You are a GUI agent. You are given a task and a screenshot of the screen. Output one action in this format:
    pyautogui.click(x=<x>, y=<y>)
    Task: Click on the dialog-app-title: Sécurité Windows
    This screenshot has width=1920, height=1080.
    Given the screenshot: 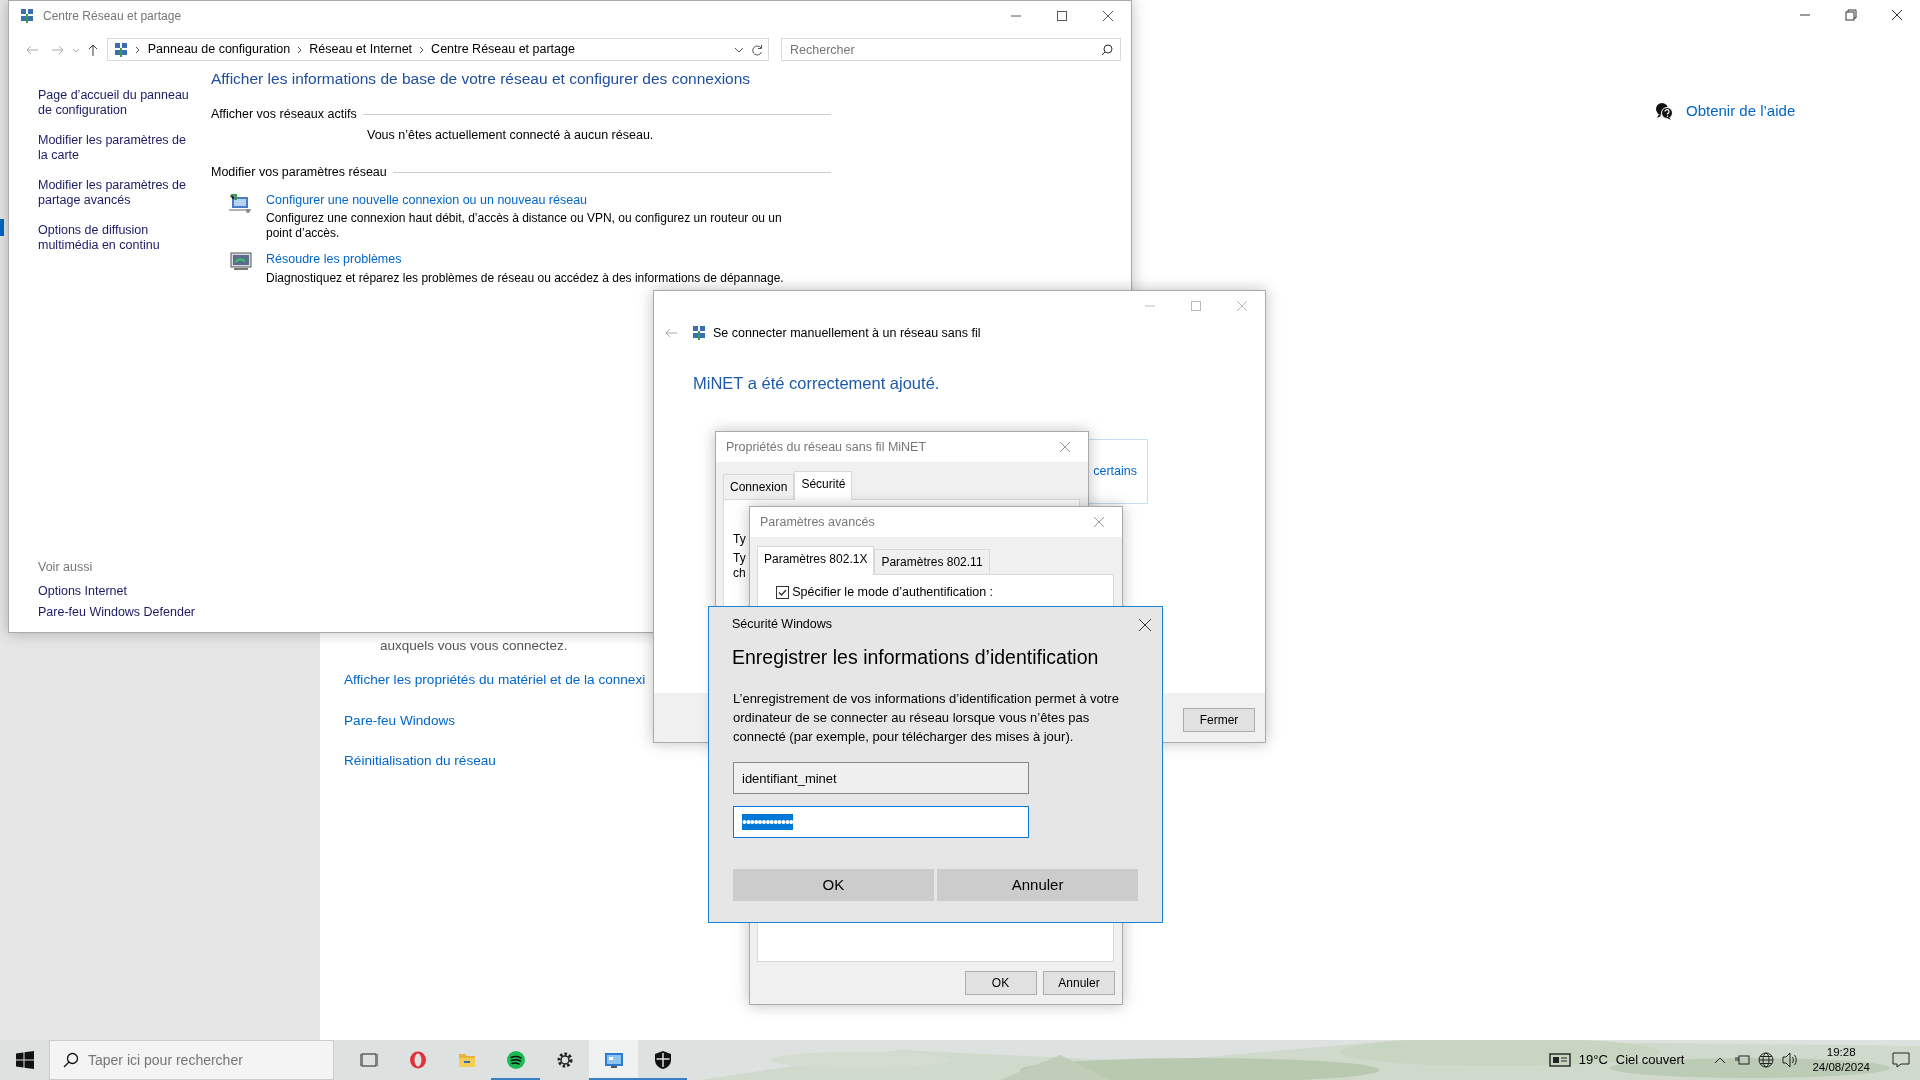 What is the action you would take?
    pyautogui.click(x=782, y=624)
    